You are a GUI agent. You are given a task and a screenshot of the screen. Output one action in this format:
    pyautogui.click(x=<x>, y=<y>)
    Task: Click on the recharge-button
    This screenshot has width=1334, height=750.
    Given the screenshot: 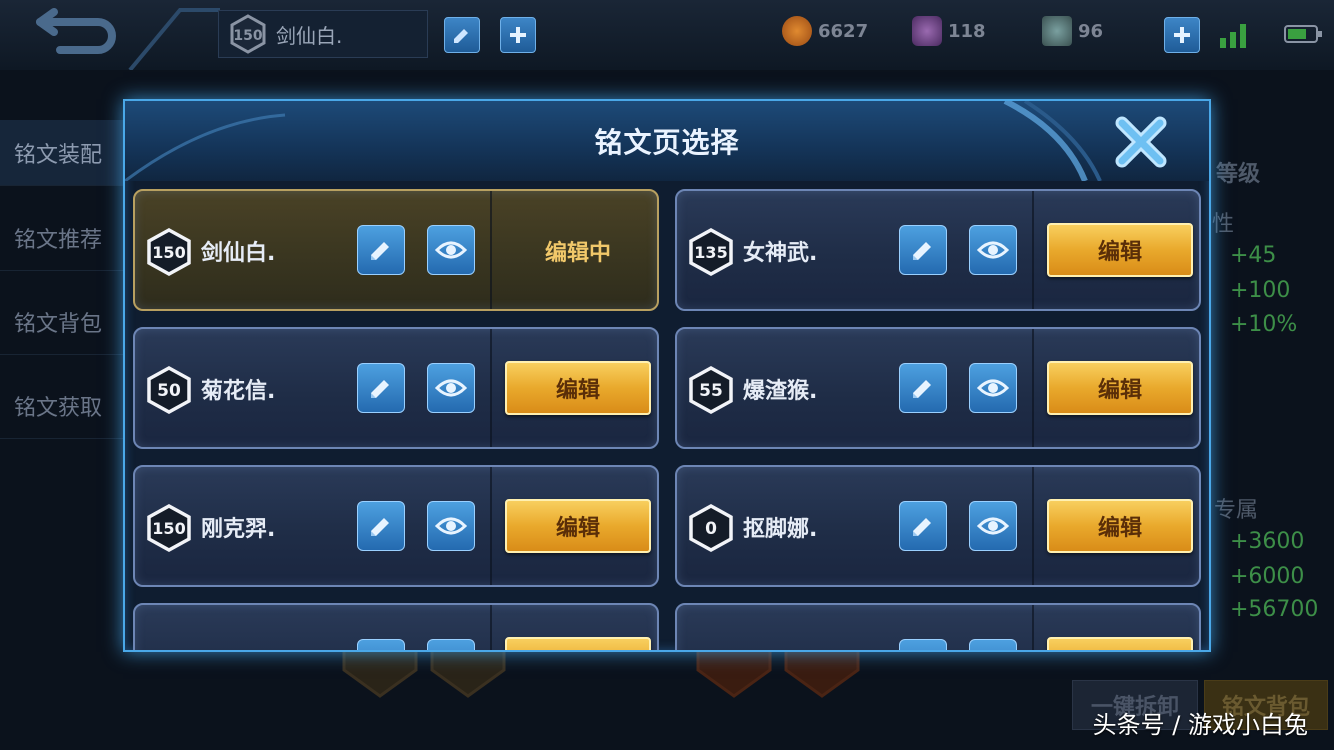 What is the action you would take?
    pyautogui.click(x=1182, y=35)
    